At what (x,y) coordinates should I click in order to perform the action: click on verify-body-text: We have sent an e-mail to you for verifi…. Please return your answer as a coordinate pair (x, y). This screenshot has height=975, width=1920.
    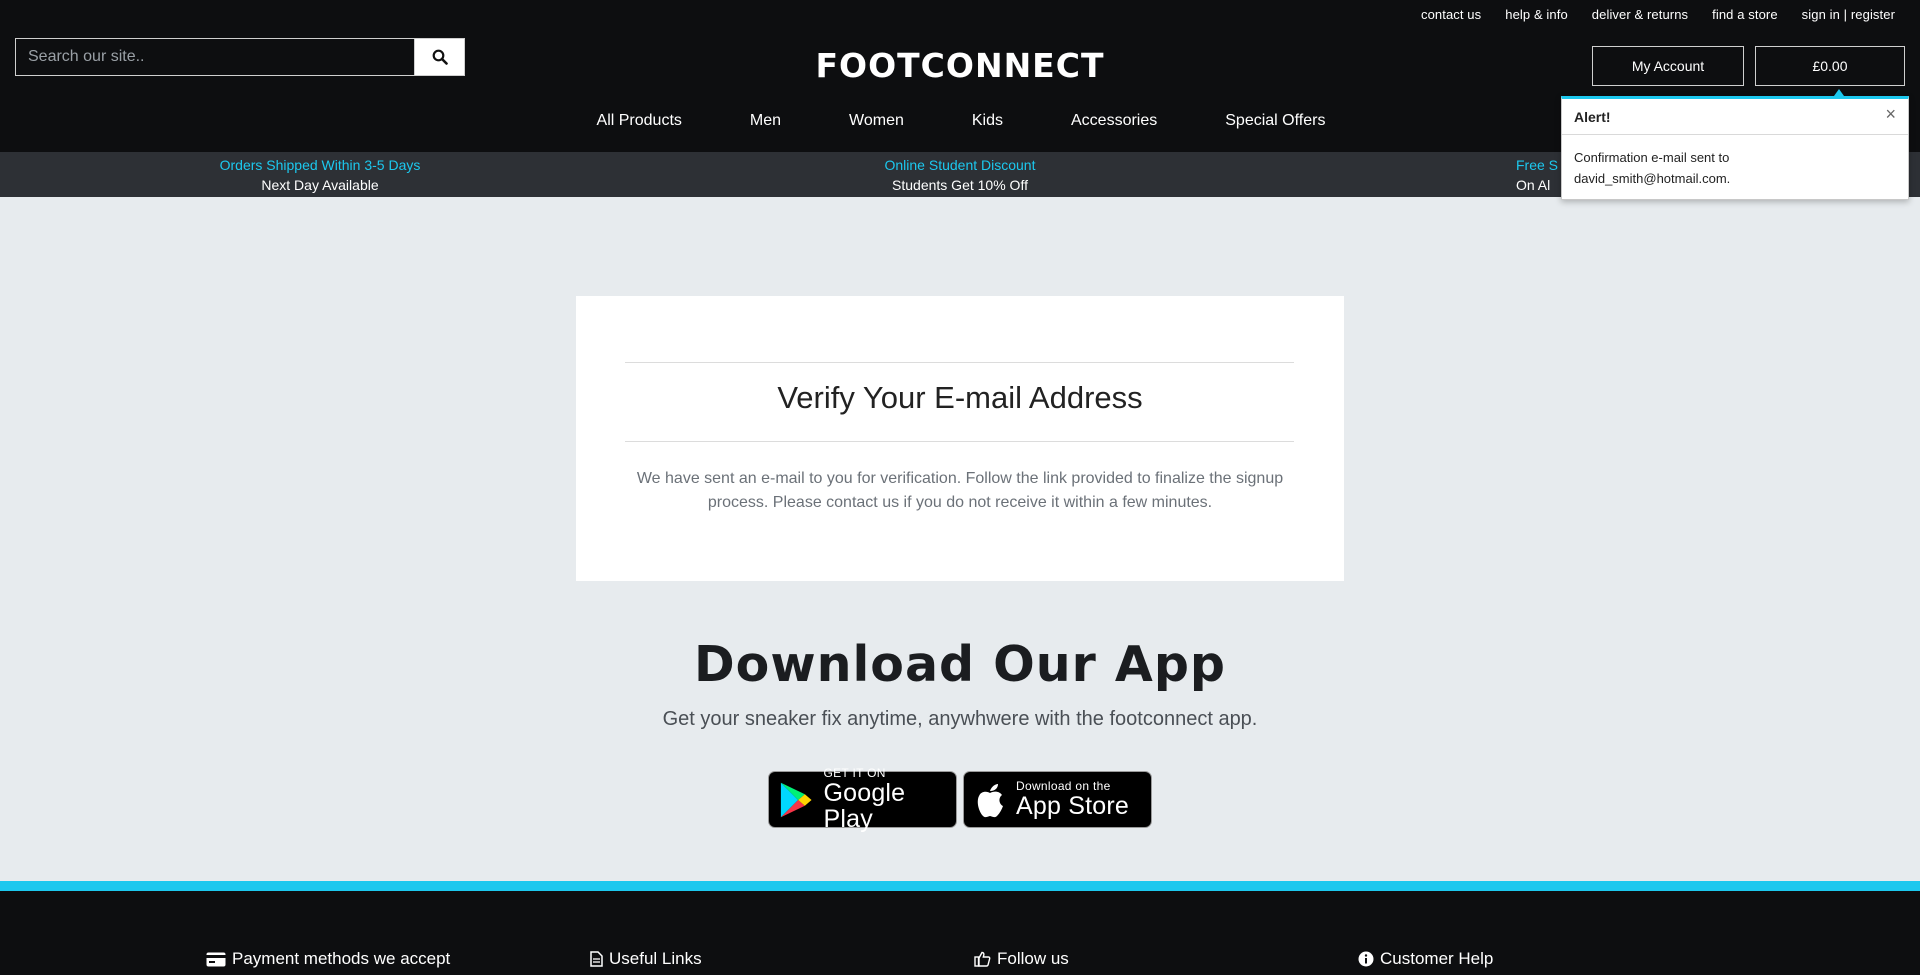
    Looking at the image, I should click on (960, 490).